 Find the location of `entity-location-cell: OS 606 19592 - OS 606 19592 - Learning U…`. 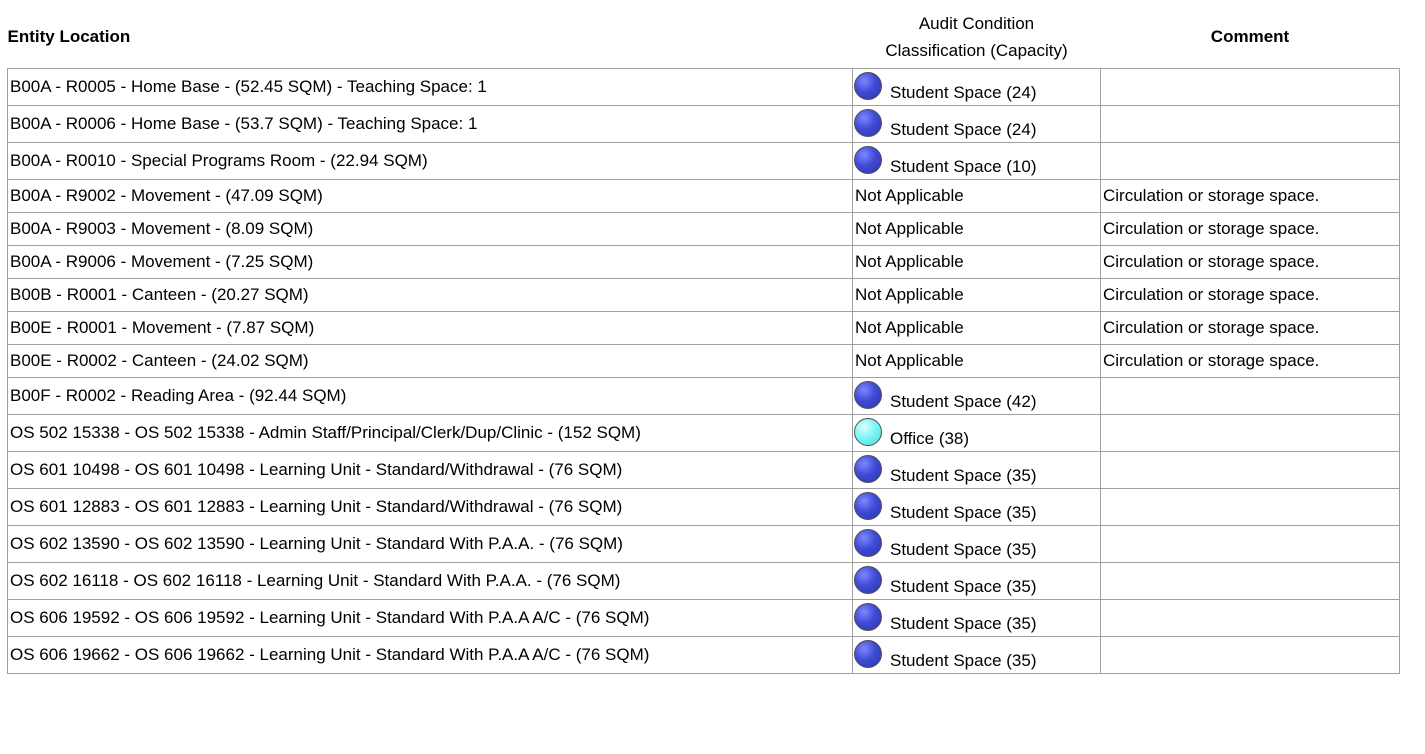

entity-location-cell: OS 606 19592 - OS 606 19592 - Learning U… is located at coordinates (430, 618).